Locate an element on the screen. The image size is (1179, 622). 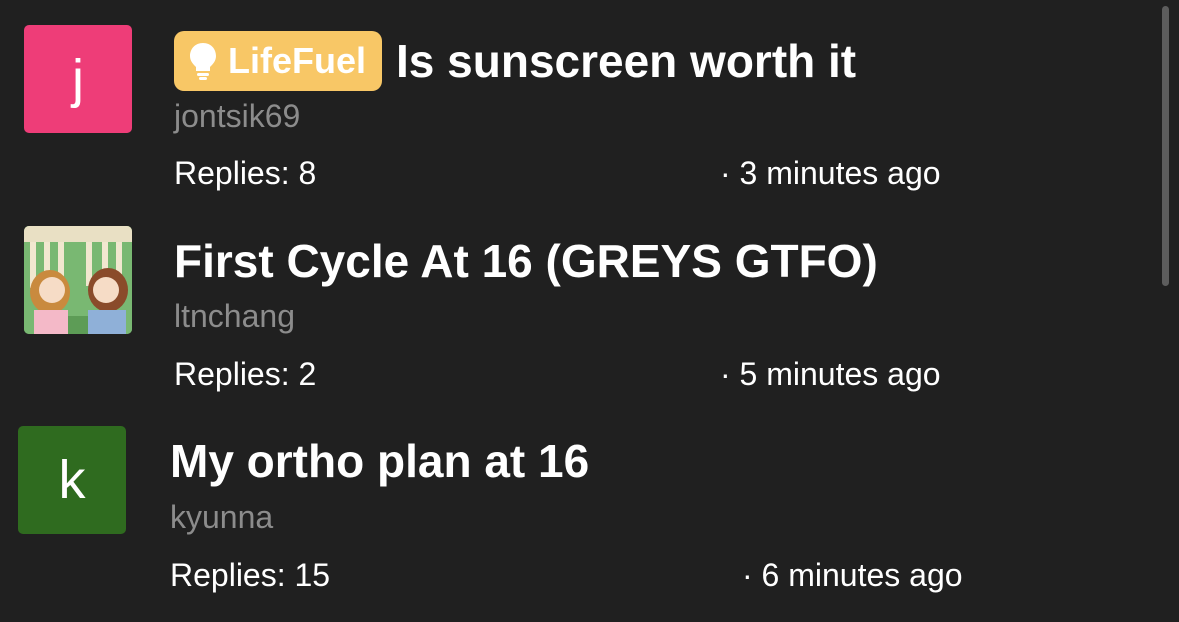
thread-author: jontsik69 is located at coordinates (237, 116).